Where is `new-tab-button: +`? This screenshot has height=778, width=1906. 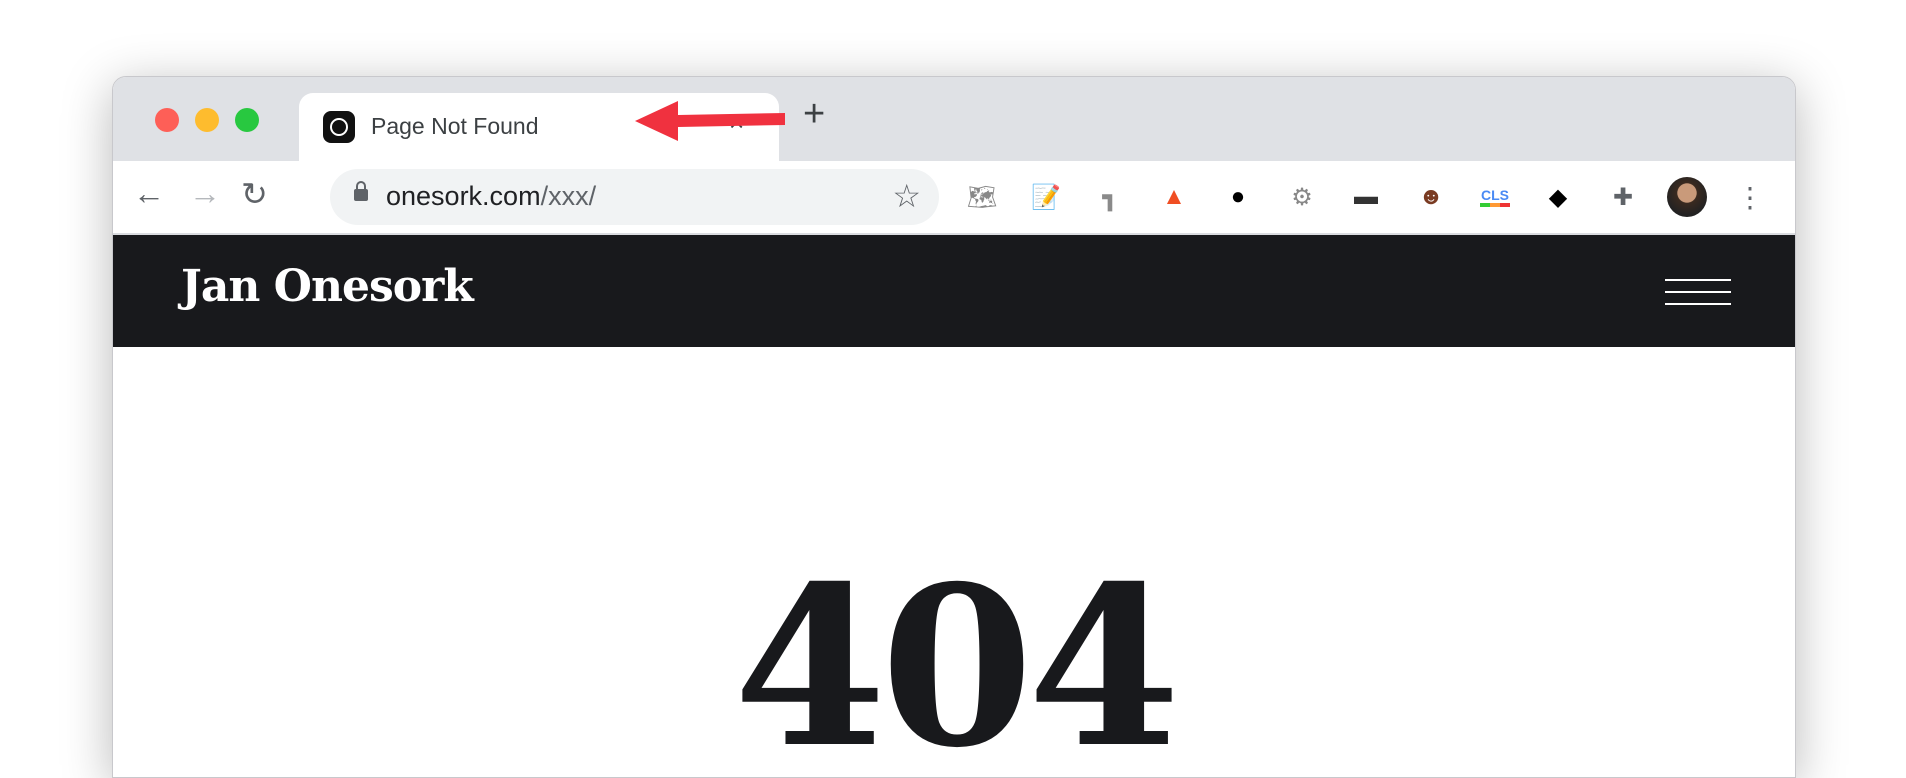
new-tab-button: + is located at coordinates (814, 114).